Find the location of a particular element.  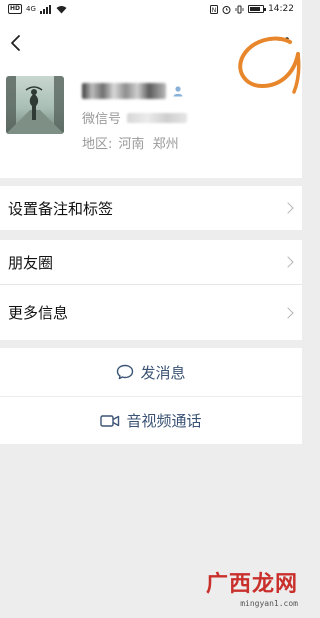

nickname-row is located at coordinates (133, 91).